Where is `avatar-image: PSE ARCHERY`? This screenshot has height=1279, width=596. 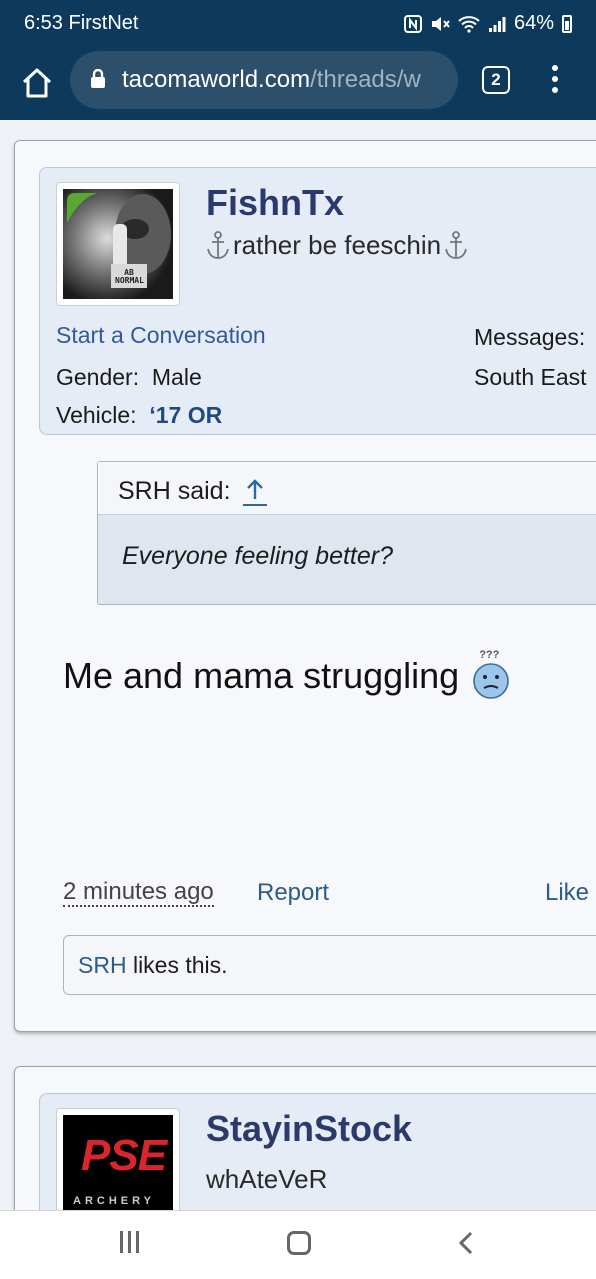
avatar-image: PSE ARCHERY is located at coordinates (118, 1162).